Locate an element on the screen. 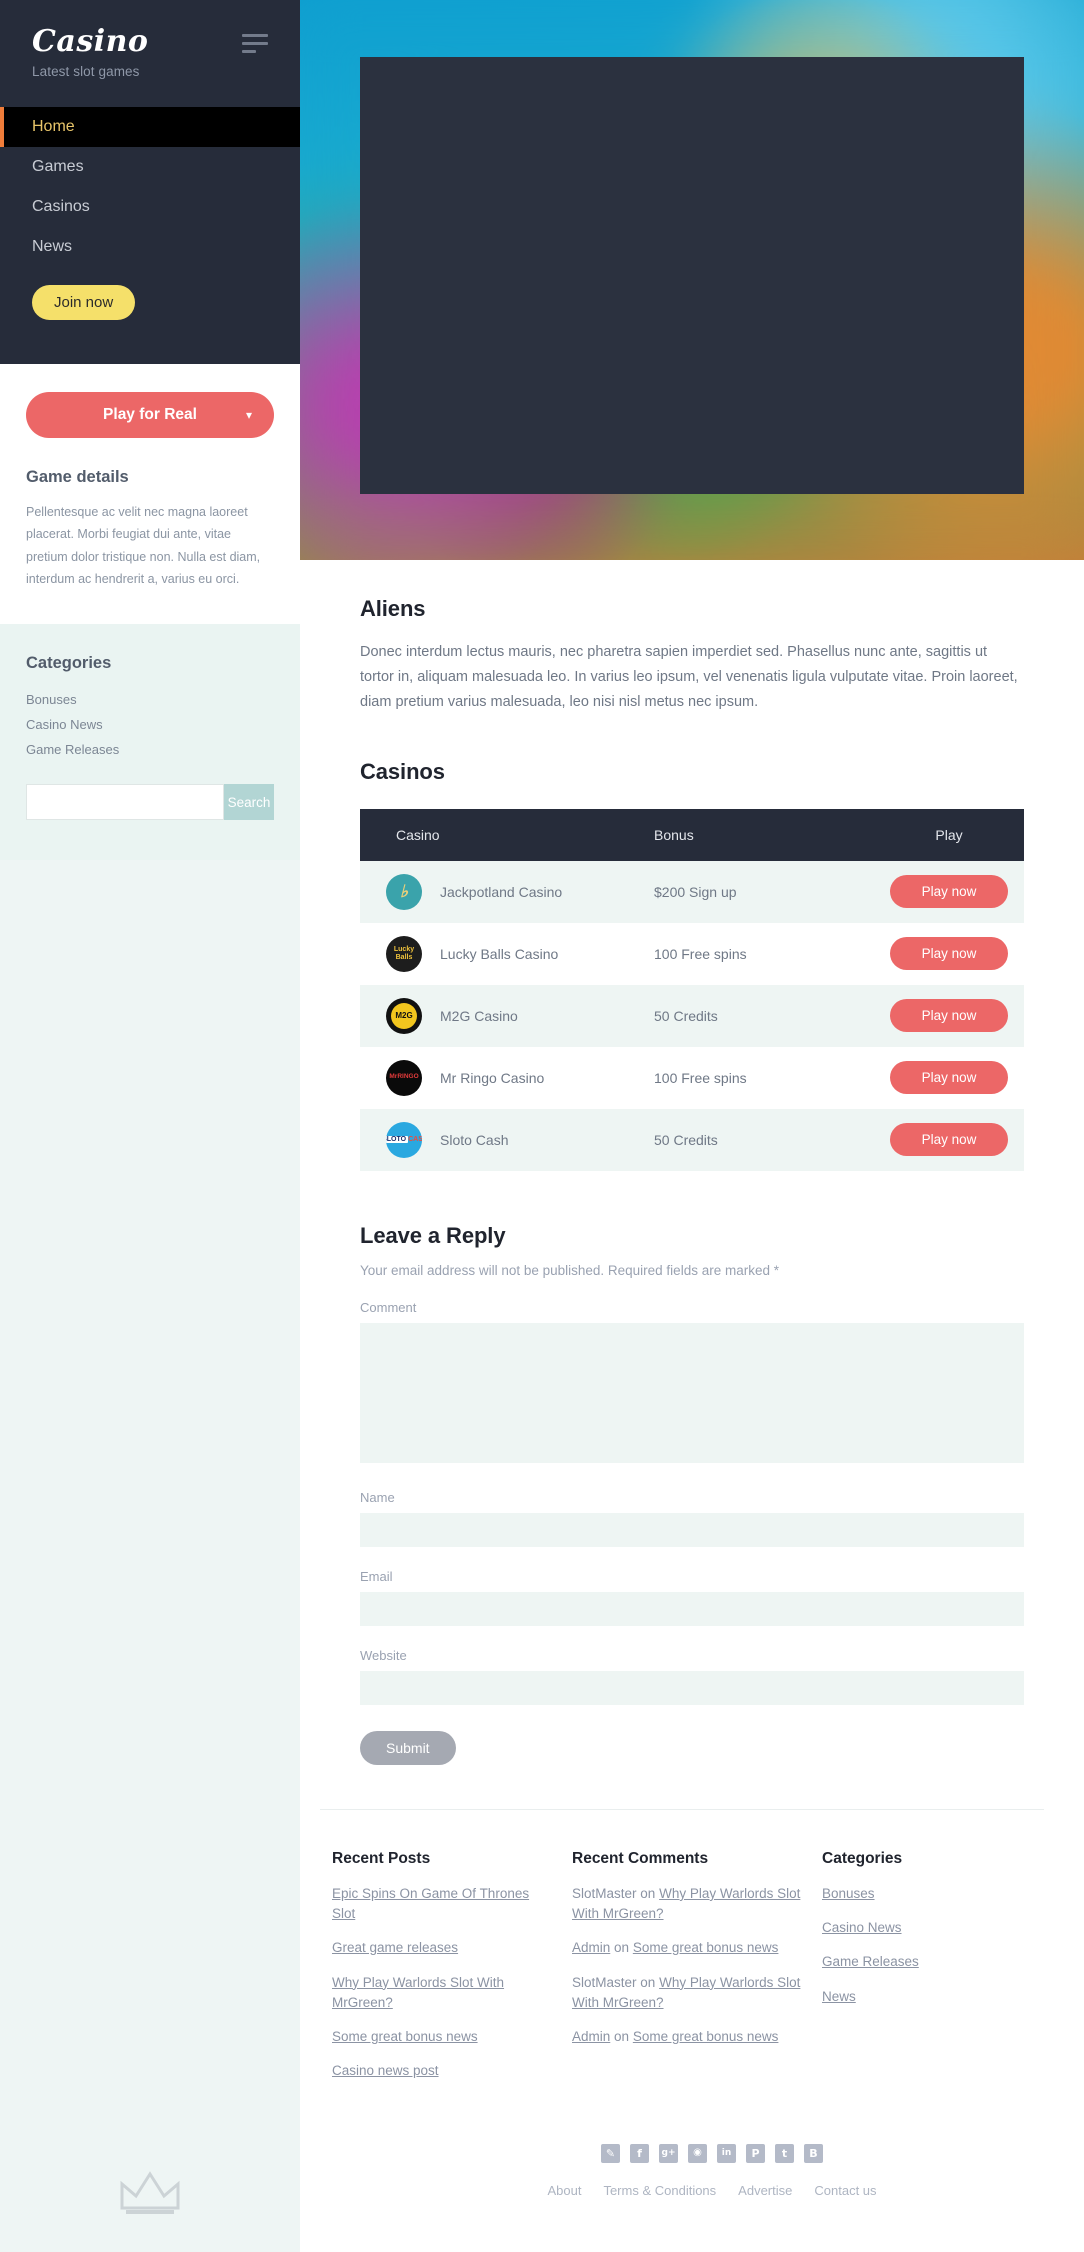  cell-casino: SLOTOCASH Sloto Cash is located at coordinates (507, 1140).